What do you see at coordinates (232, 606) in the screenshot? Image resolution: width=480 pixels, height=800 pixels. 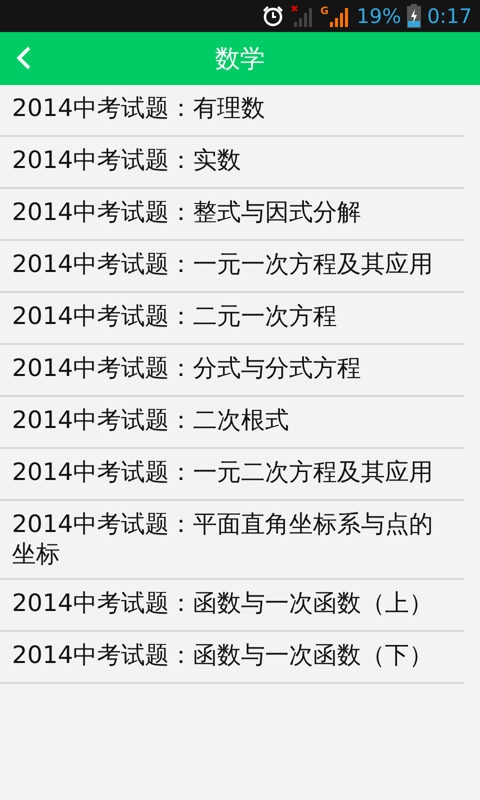 I see `list-item: 2014中考试题：函数与一次函数（上）` at bounding box center [232, 606].